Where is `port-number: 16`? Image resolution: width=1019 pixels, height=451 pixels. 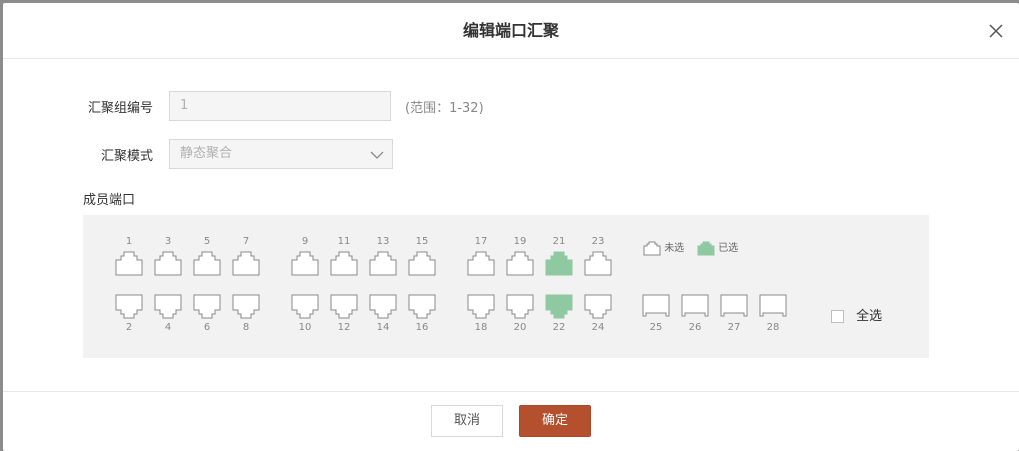 port-number: 16 is located at coordinates (422, 327).